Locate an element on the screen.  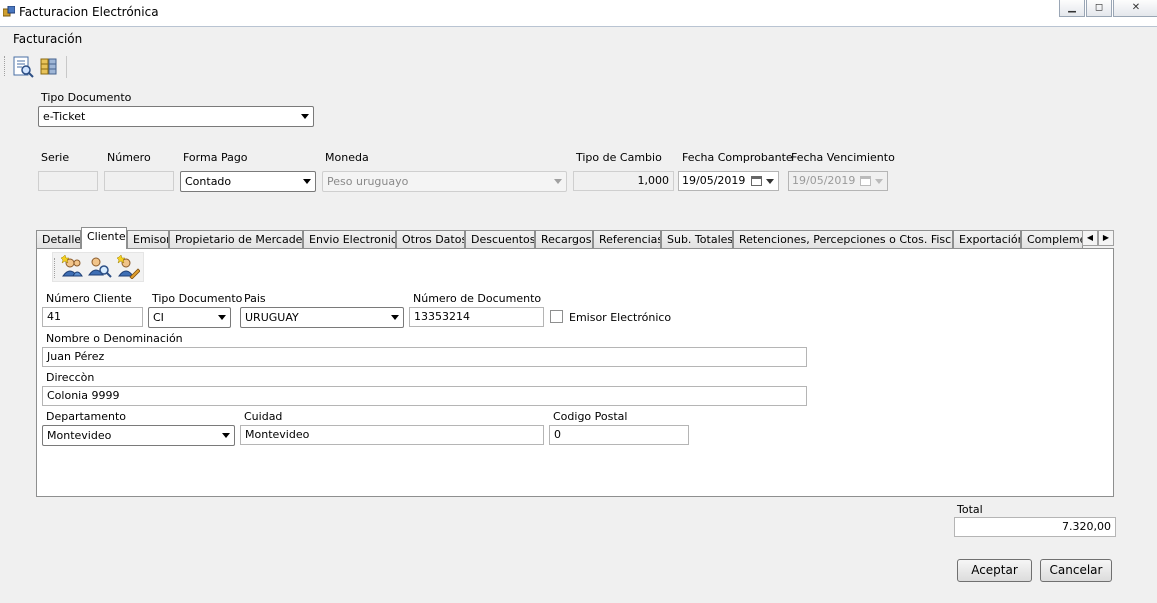
toolbar-grip is located at coordinates (5, 66).